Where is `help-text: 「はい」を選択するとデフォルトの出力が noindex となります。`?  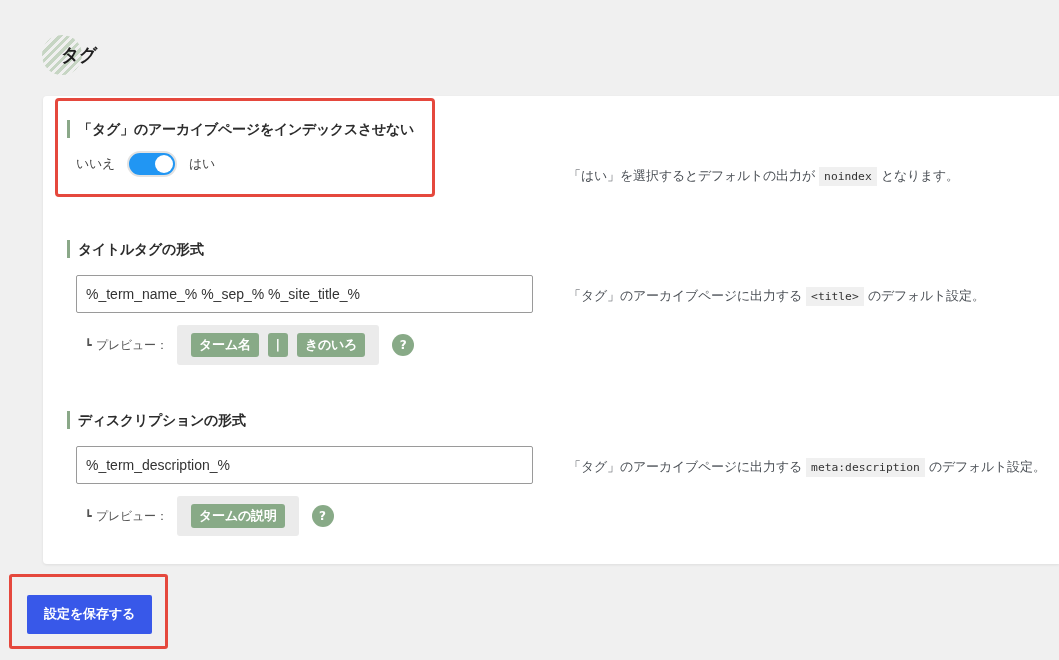
help-text: 「はい」を選択するとデフォルトの出力が noindex となります。 is located at coordinates (813, 142).